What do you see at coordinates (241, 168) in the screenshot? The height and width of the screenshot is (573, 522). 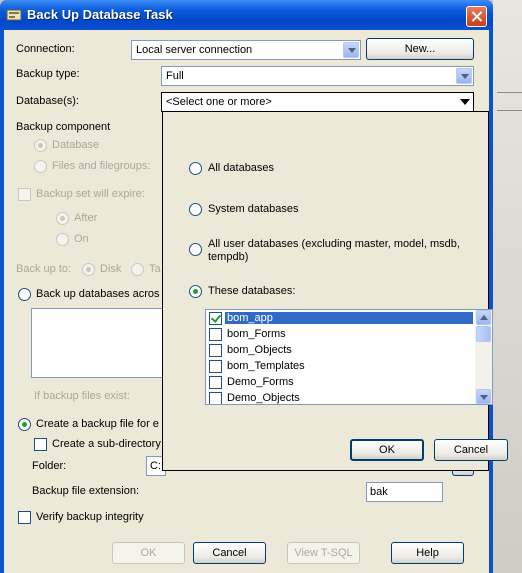 I see `all-databases-label: All databases` at bounding box center [241, 168].